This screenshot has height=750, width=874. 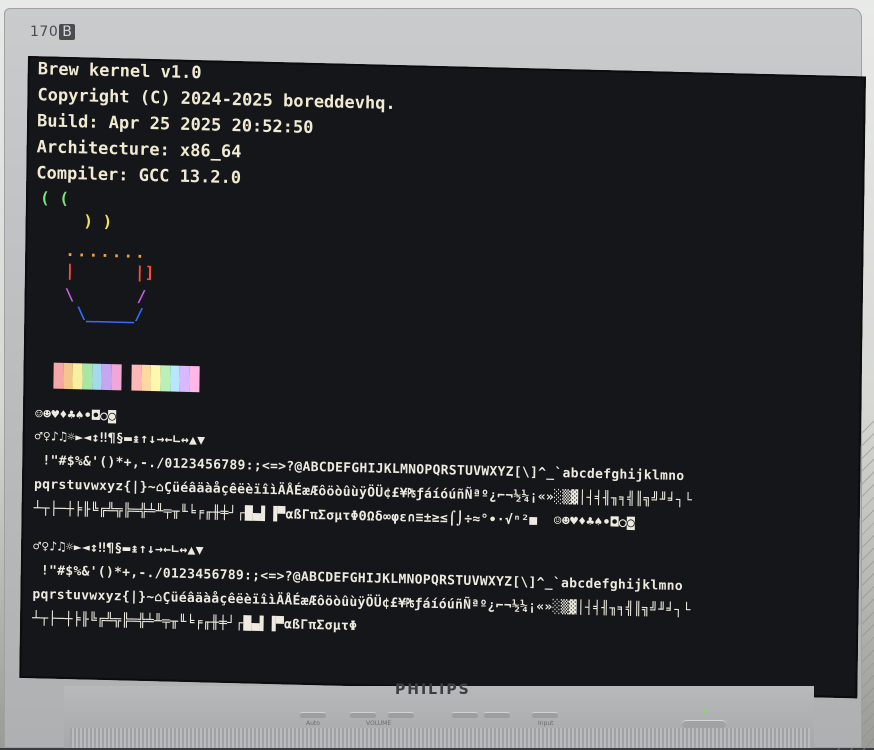 I want to click on model-label: 170 B, so click(x=53, y=32).